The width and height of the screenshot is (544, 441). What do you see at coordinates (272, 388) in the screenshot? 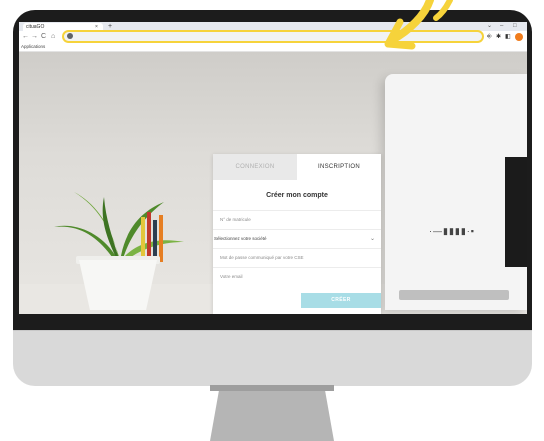
I see `monitor-stand-shadow` at bounding box center [272, 388].